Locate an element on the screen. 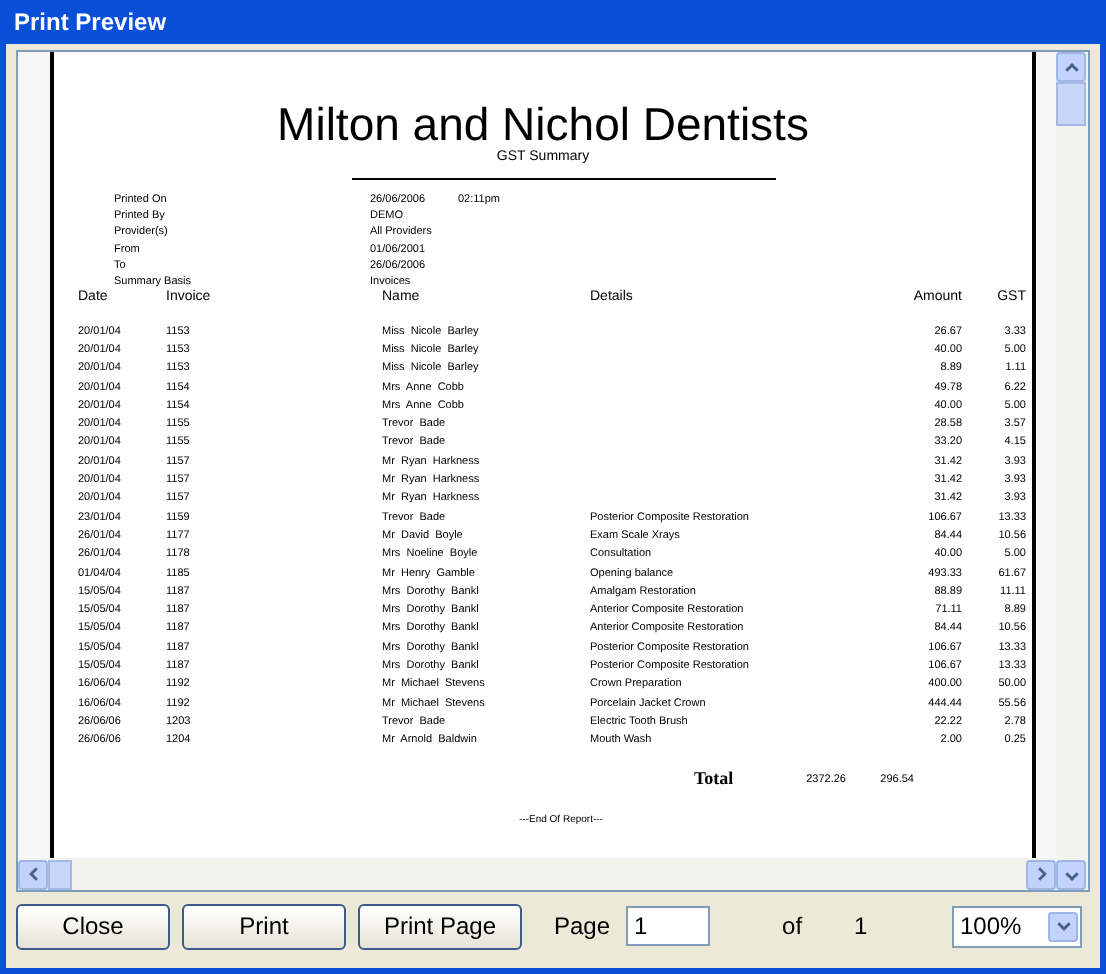 This screenshot has height=974, width=1106. vertical-scrollbar is located at coordinates (1072, 471).